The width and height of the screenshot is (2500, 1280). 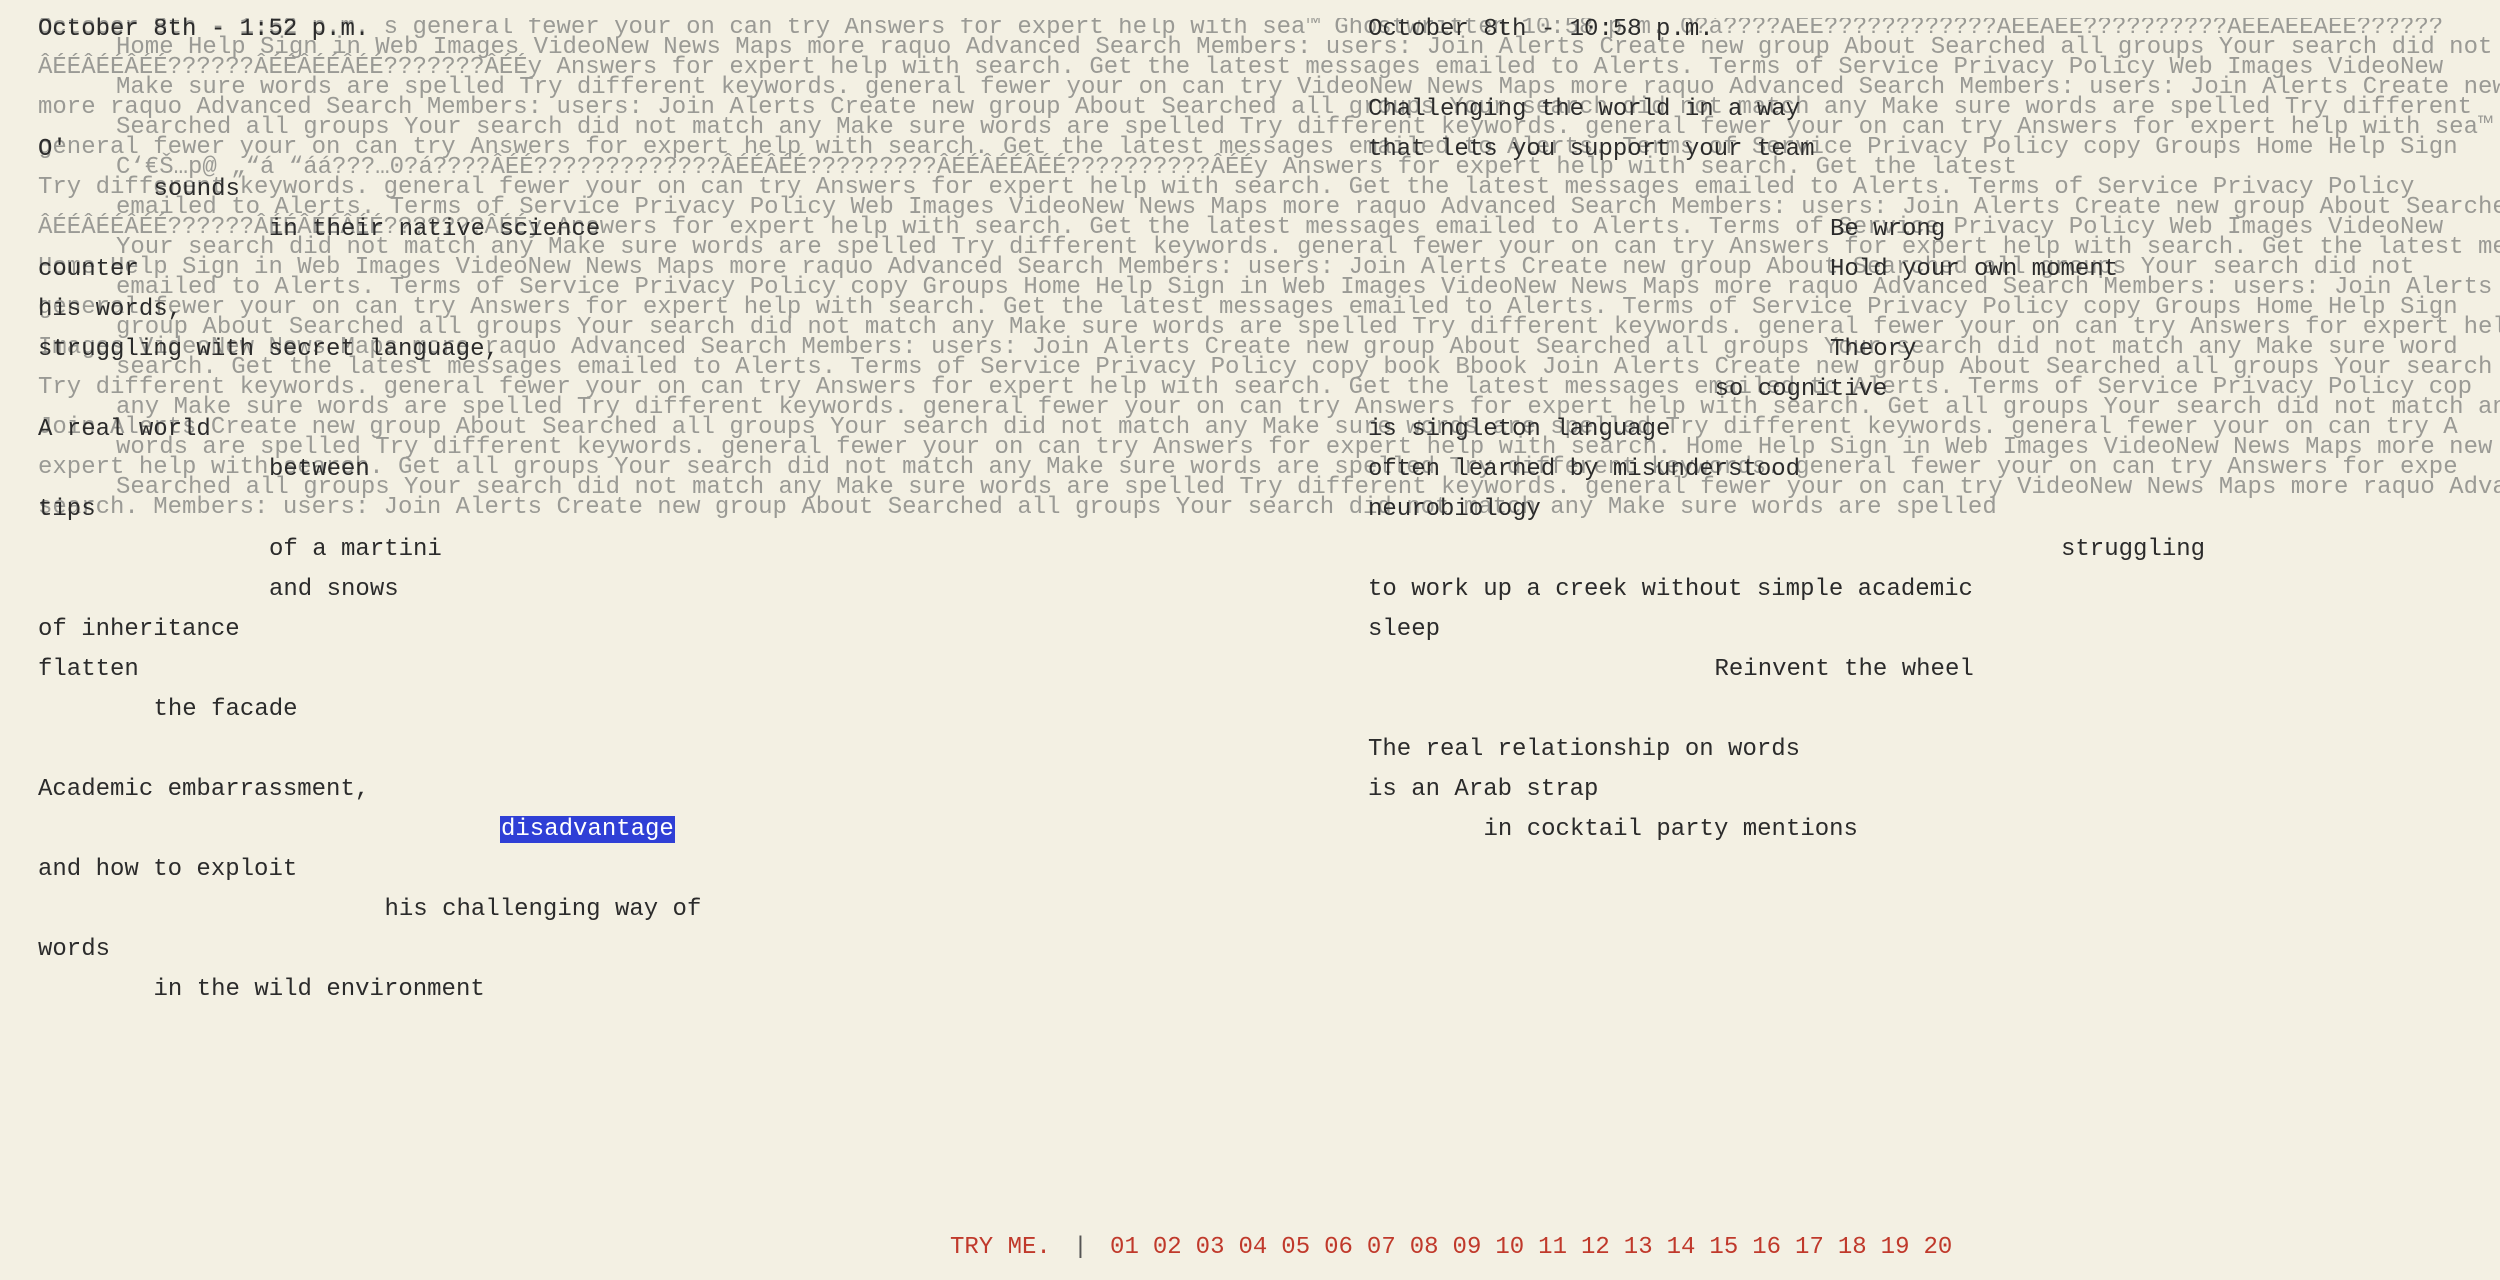 I want to click on poem-line: in the wild environment, so click(x=319, y=990).